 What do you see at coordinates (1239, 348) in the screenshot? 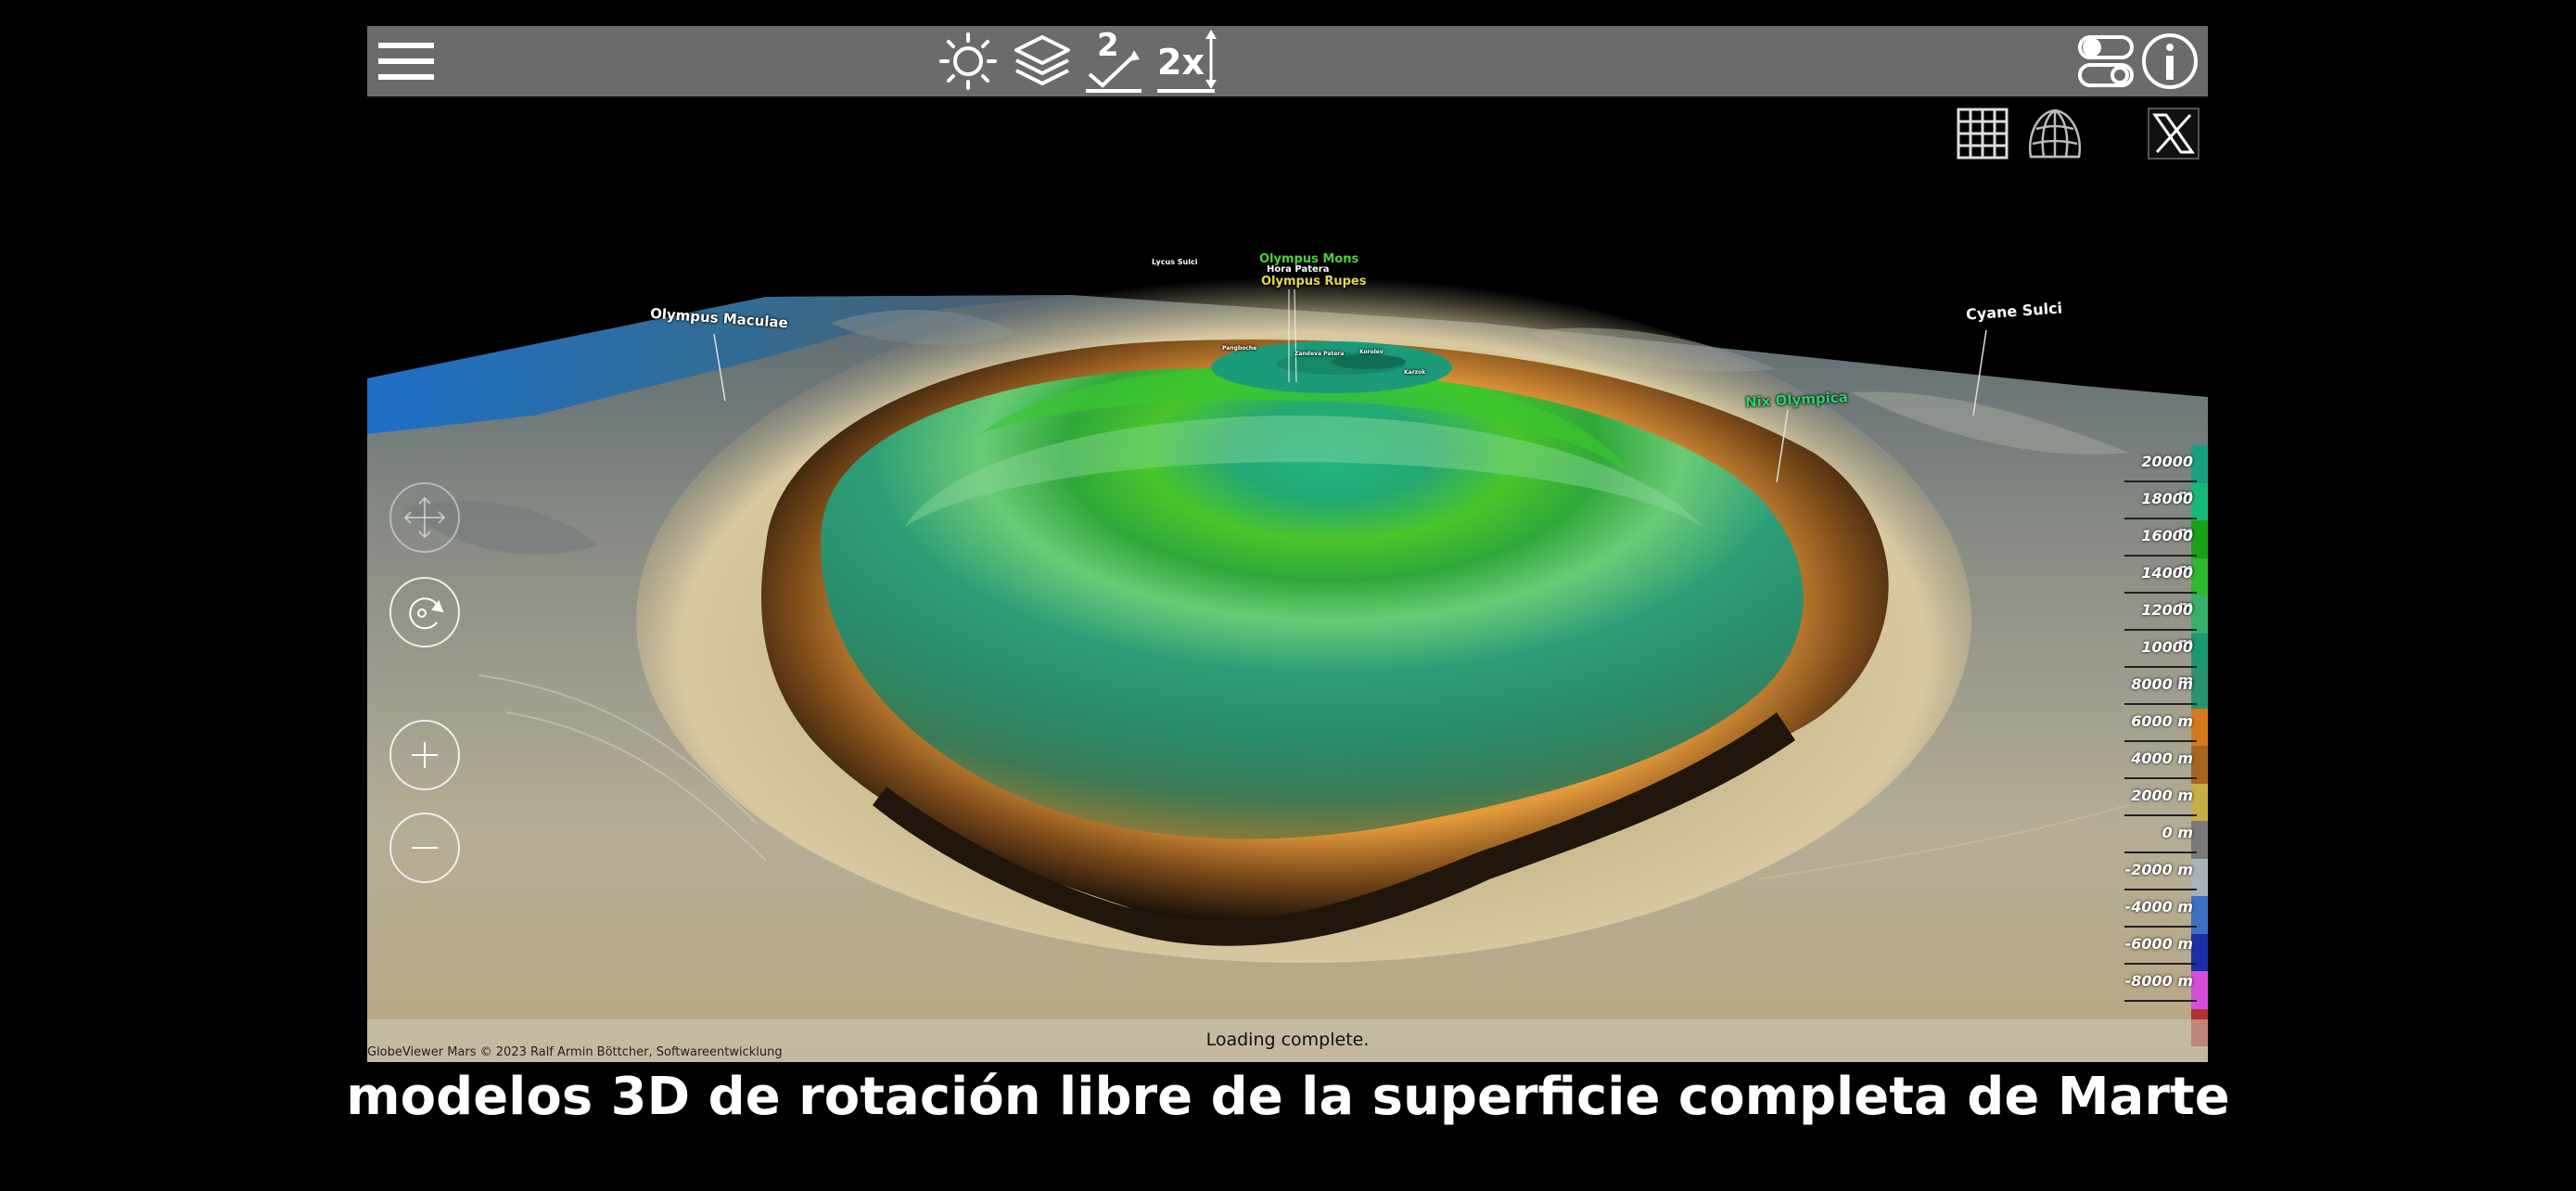
I see `label-pangboche: Pangboche` at bounding box center [1239, 348].